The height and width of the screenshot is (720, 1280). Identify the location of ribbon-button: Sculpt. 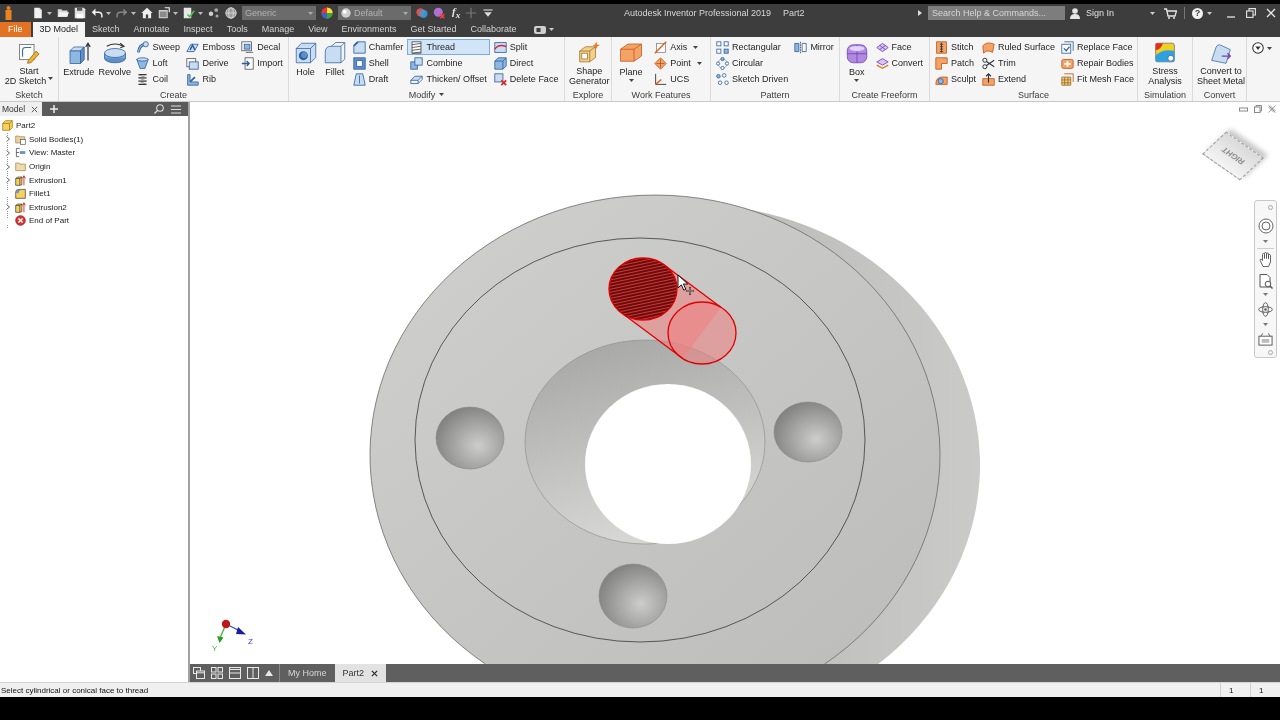
(955, 79).